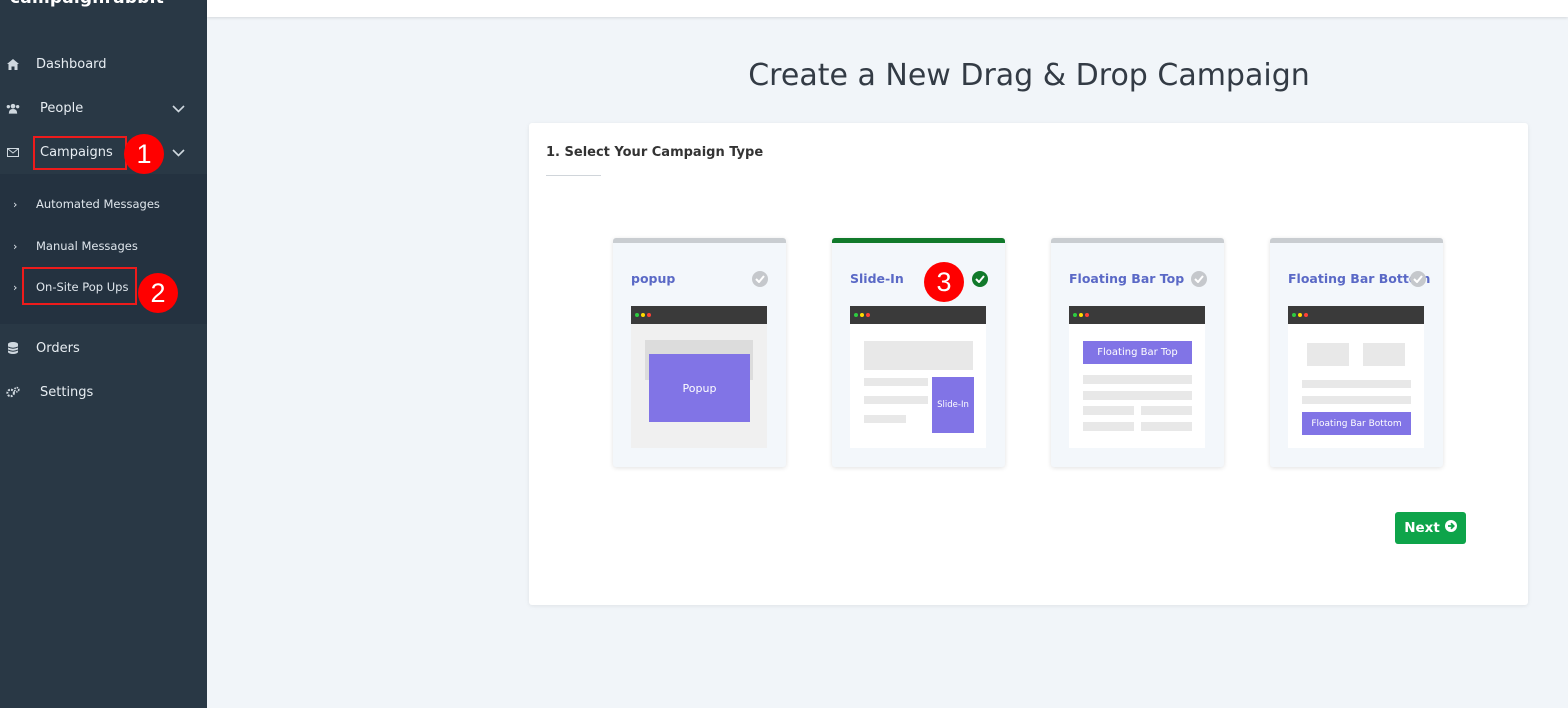 The width and height of the screenshot is (1568, 708). Describe the element at coordinates (71, 64) in the screenshot. I see `sidebar-item-label: Dashboard` at that location.